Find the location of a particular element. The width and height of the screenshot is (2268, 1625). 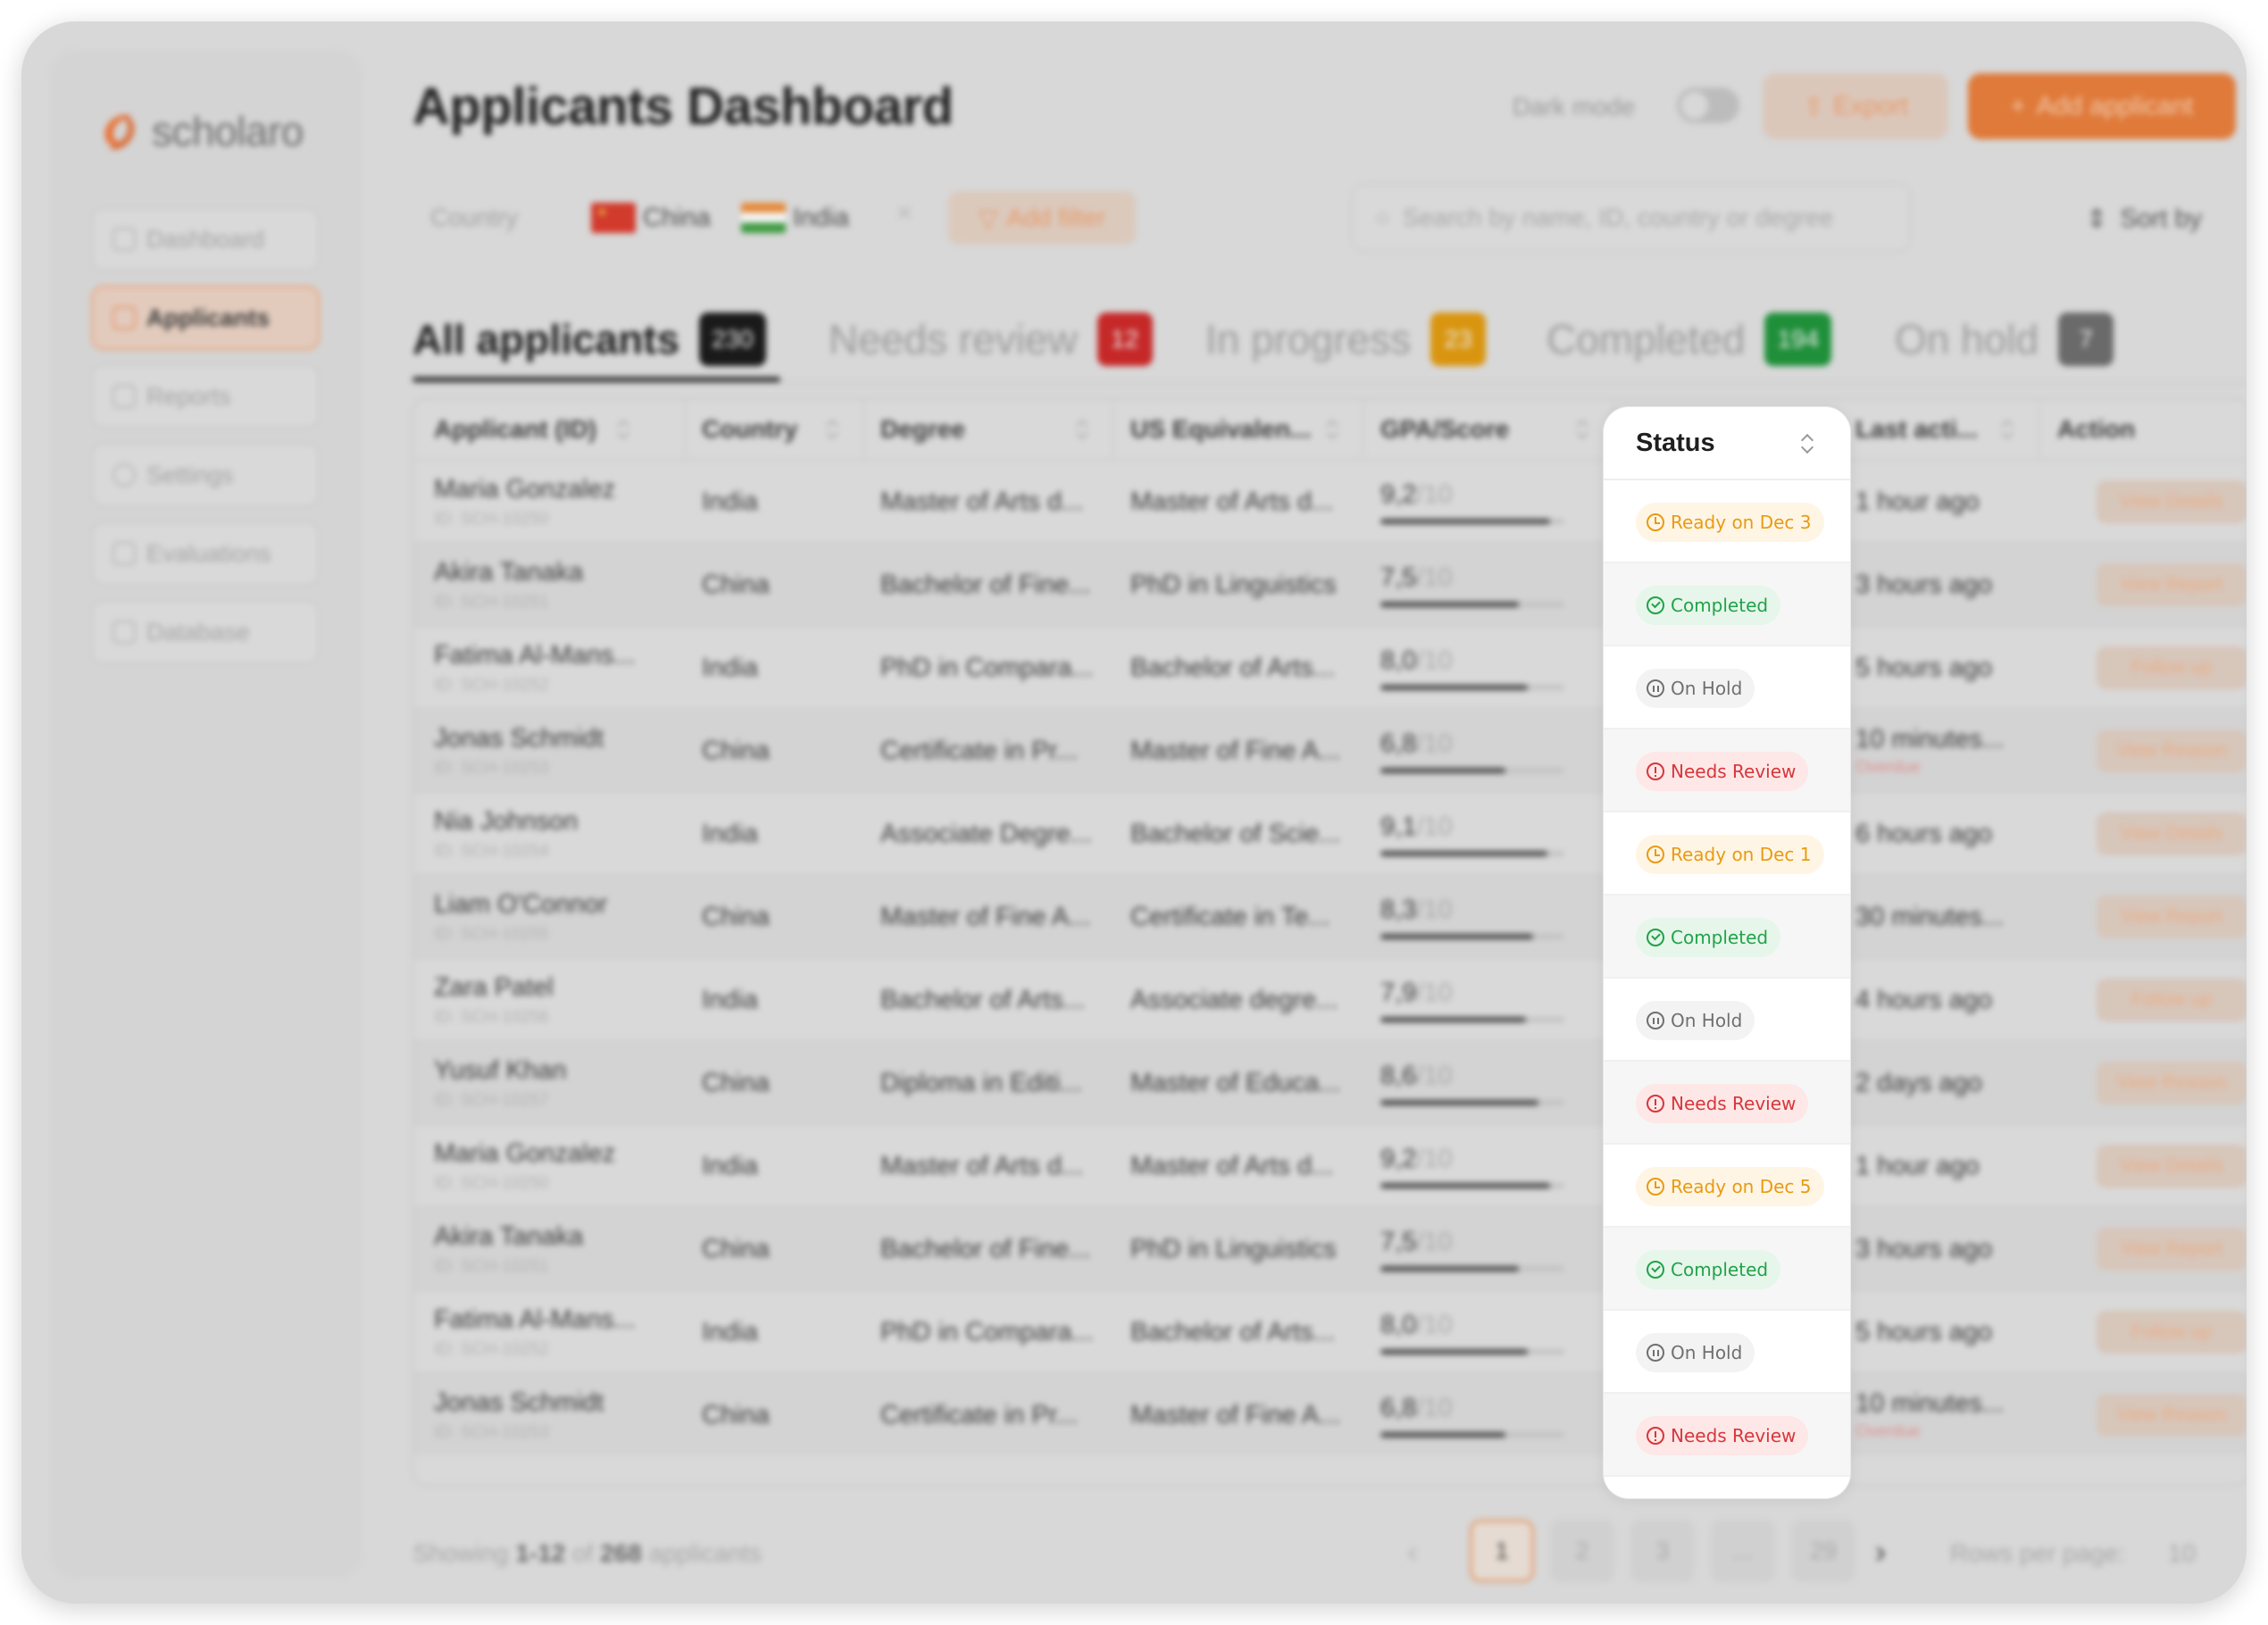

export-button: ⇪ Export is located at coordinates (1855, 106).